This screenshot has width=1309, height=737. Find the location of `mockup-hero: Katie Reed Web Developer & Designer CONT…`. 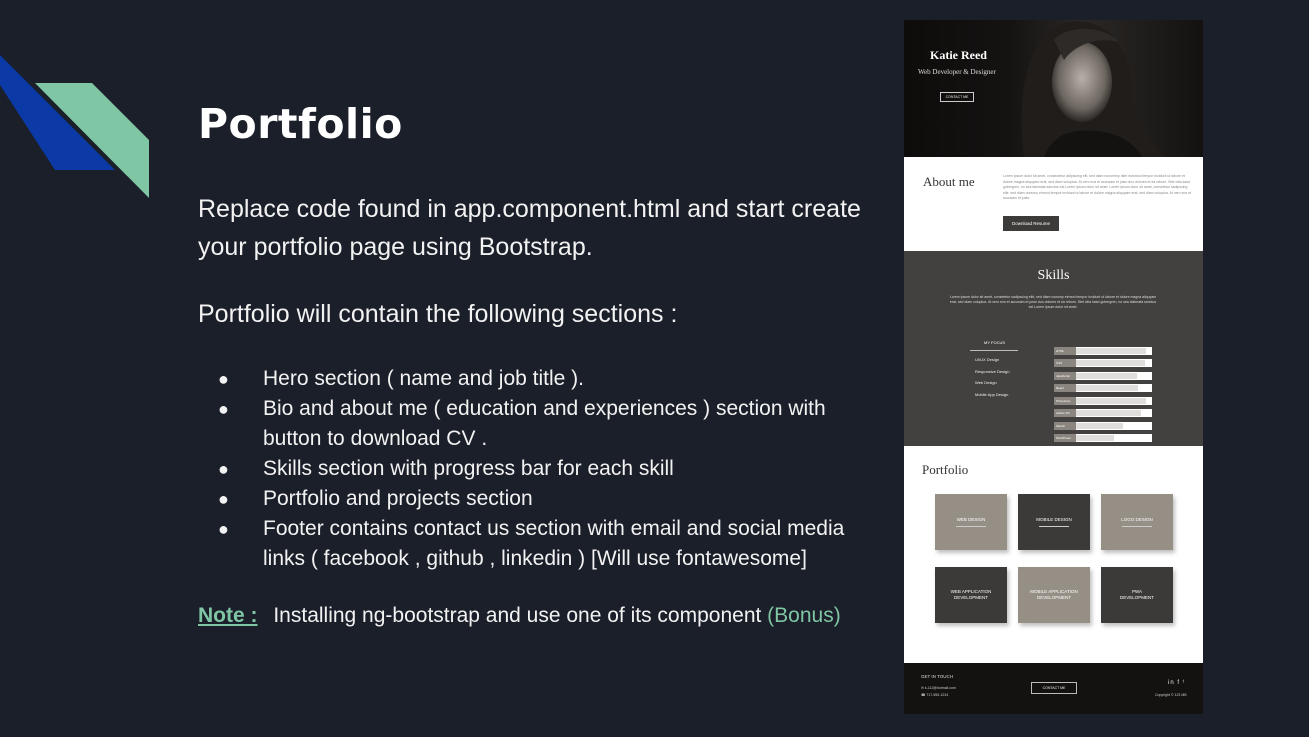

mockup-hero: Katie Reed Web Developer & Designer CONT… is located at coordinates (1053, 88).